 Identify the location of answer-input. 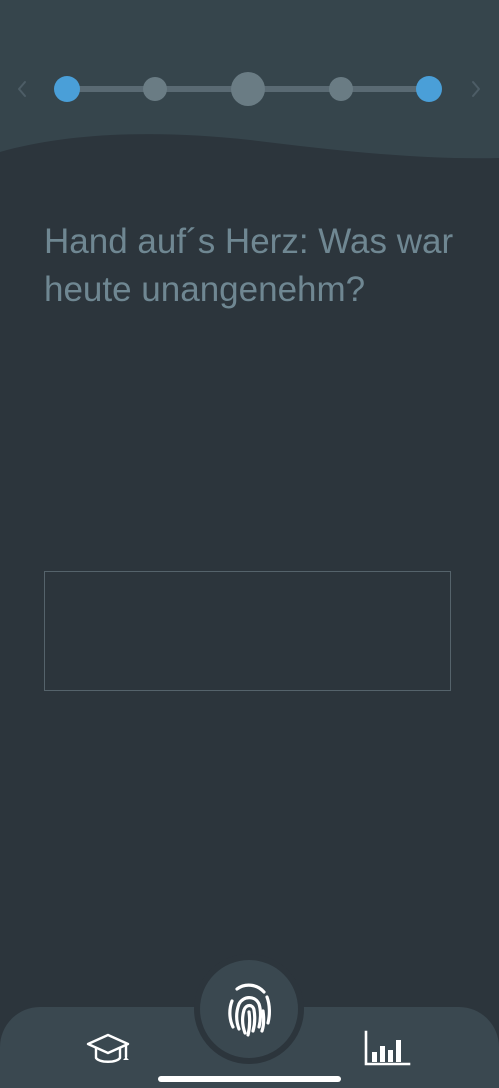
(247, 631).